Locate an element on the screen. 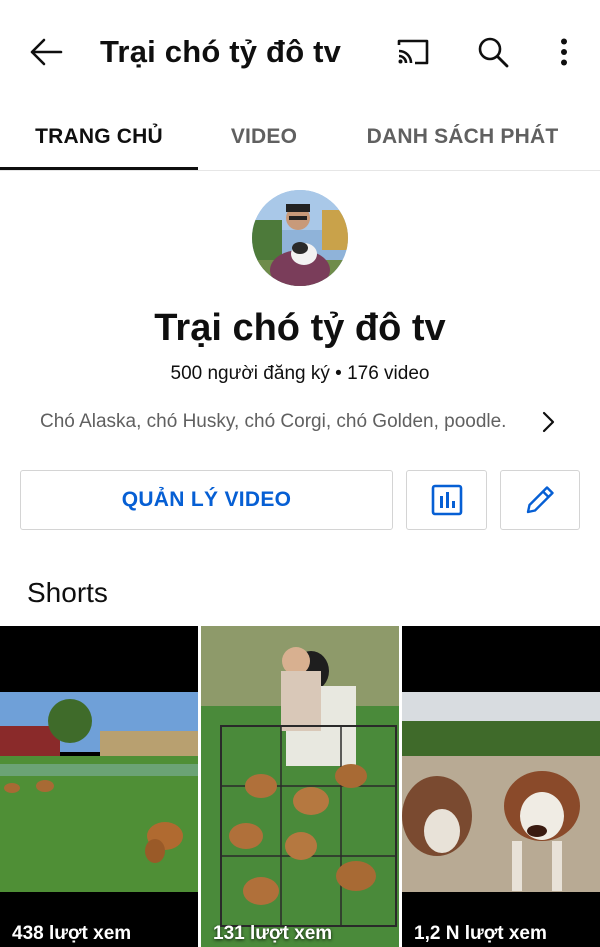  edit-channel-button is located at coordinates (540, 500).